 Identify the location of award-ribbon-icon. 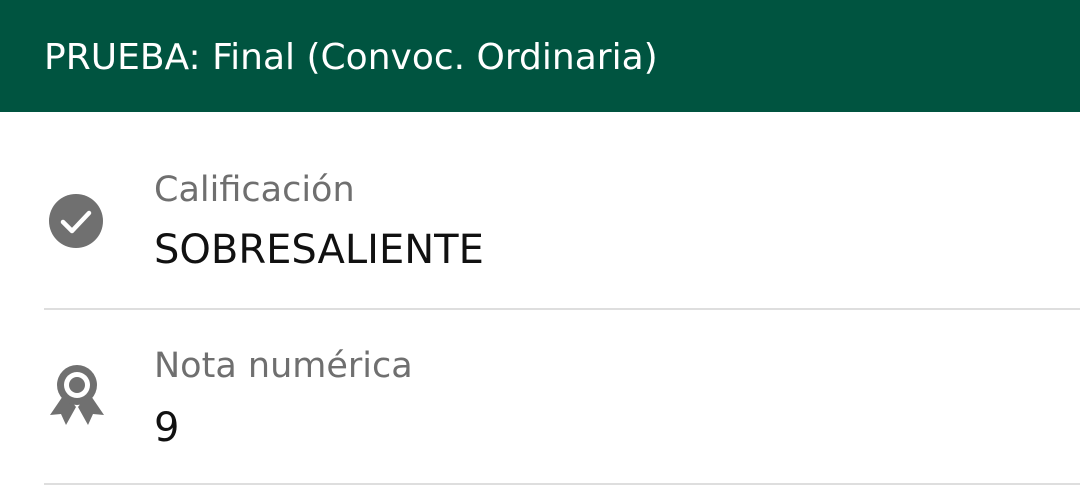
(77, 396).